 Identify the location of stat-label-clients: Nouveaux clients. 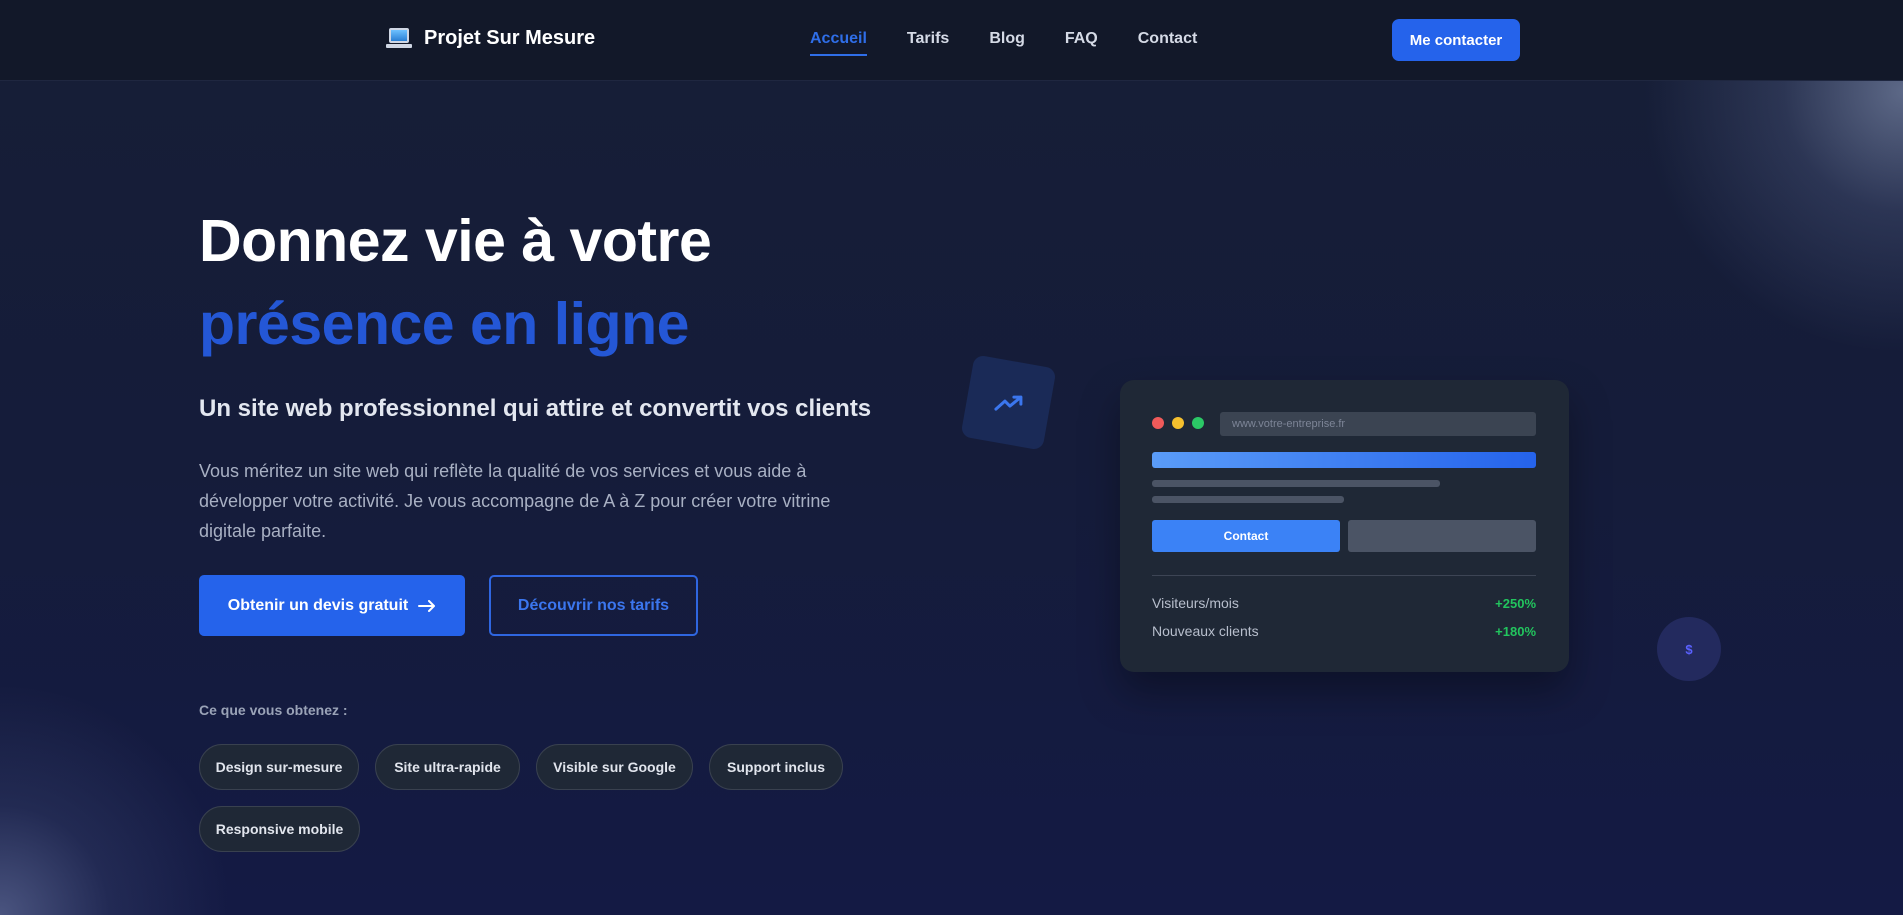
(1205, 631).